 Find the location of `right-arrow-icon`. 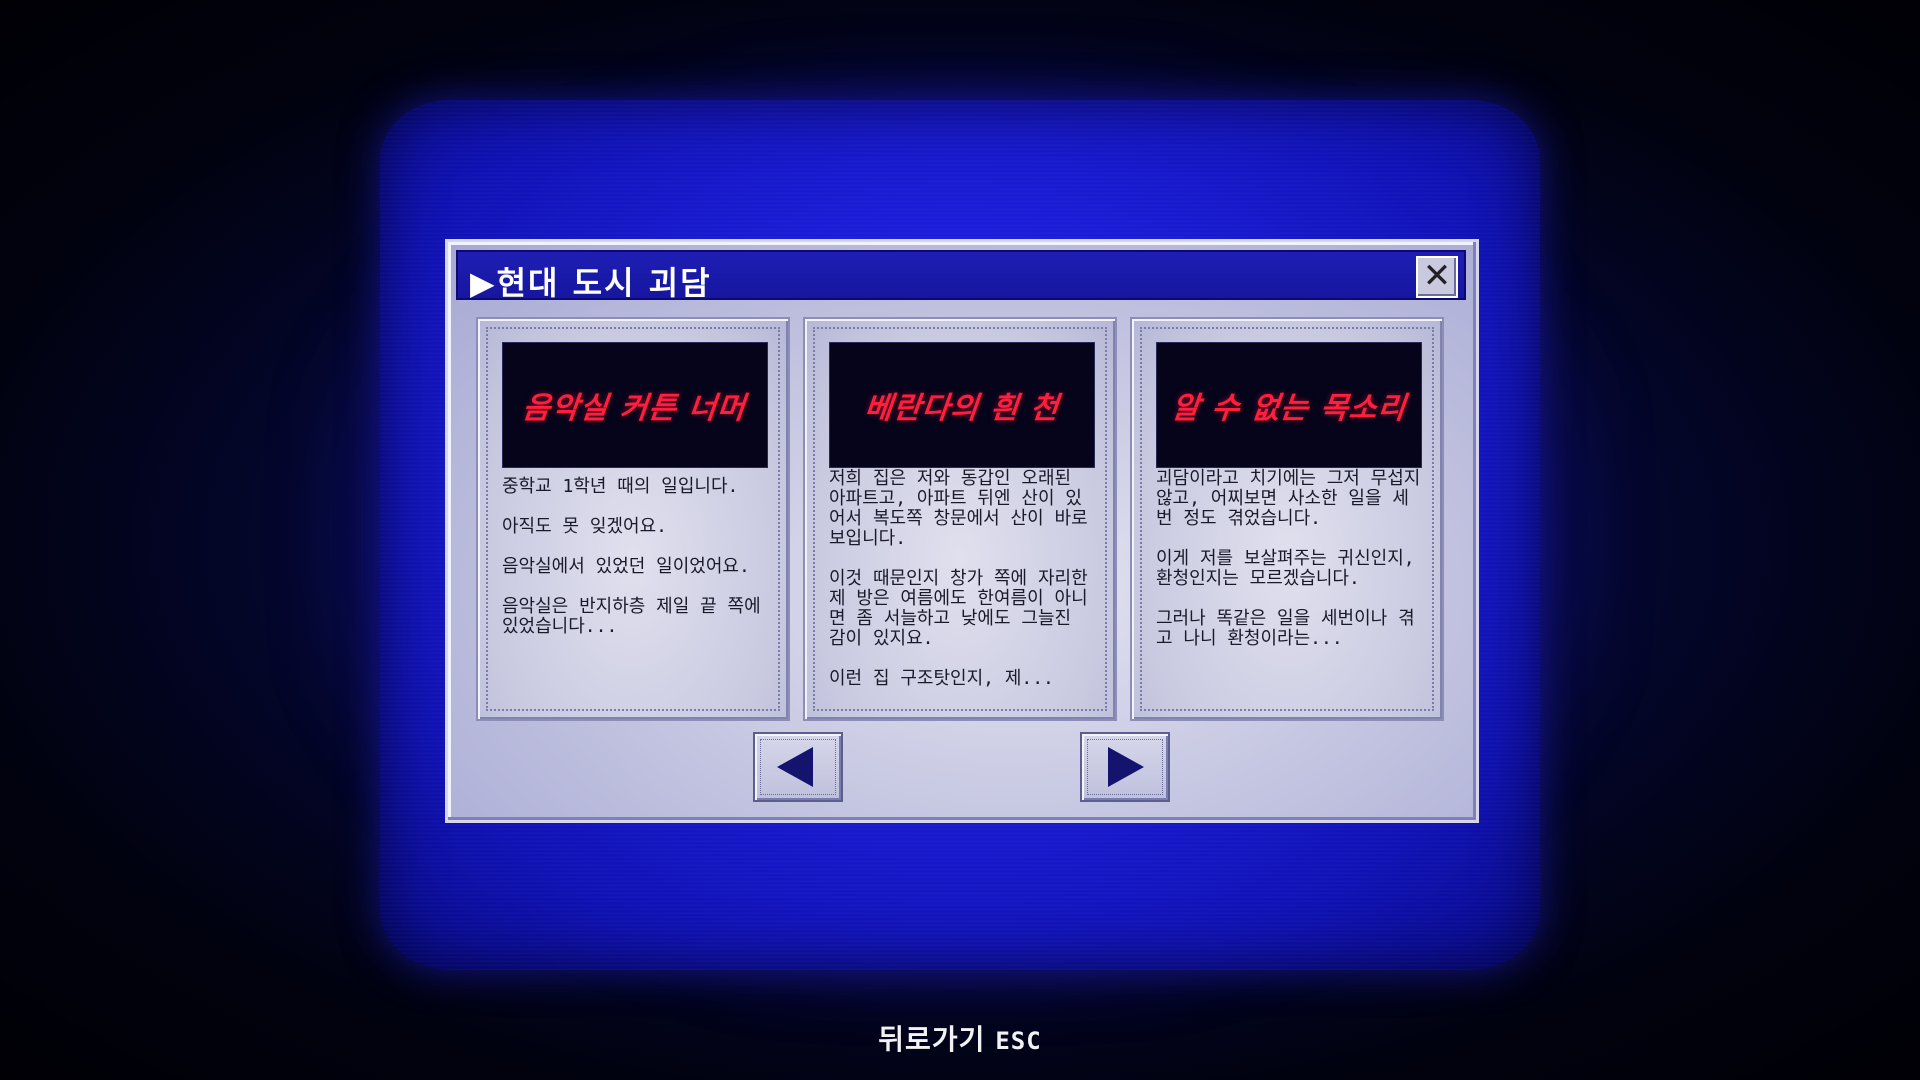

right-arrow-icon is located at coordinates (1126, 767).